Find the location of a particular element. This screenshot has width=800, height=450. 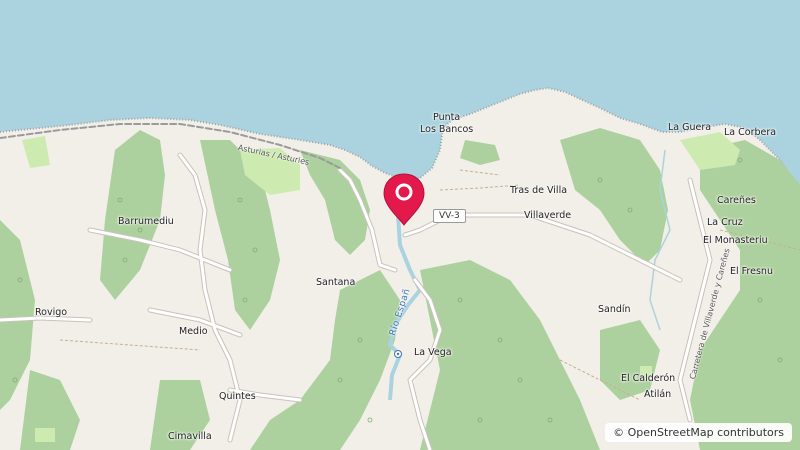

location-pin-icon is located at coordinates (404, 200).